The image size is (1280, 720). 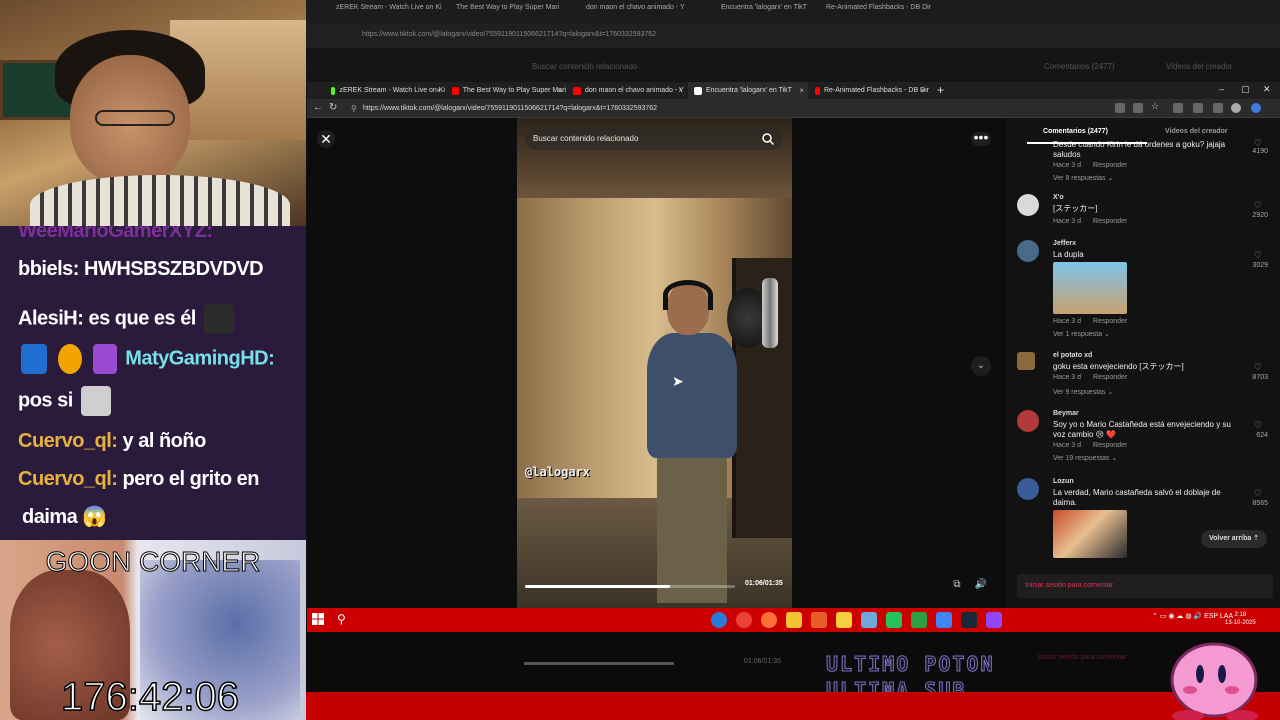 What do you see at coordinates (719, 620) in the screenshot?
I see `edge-browser-icon` at bounding box center [719, 620].